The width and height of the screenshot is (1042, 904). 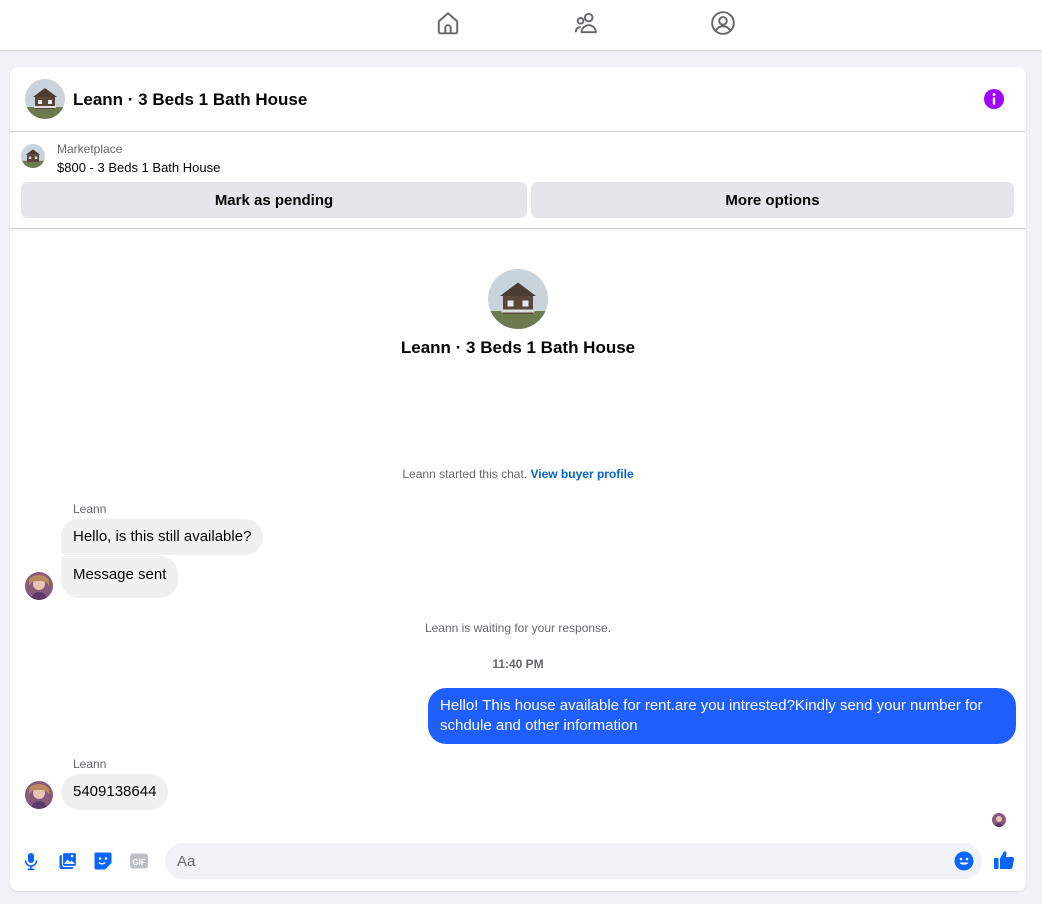 What do you see at coordinates (31, 861) in the screenshot?
I see `microphone-icon` at bounding box center [31, 861].